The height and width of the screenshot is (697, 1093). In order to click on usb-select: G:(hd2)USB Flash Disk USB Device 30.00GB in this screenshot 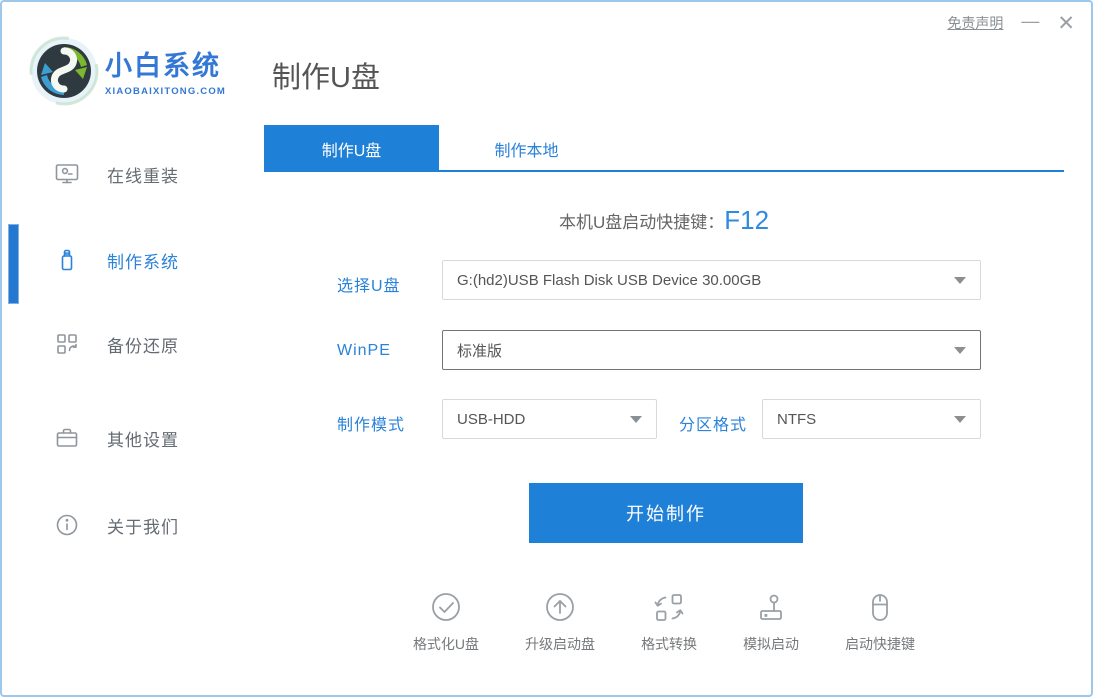, I will do `click(711, 280)`.